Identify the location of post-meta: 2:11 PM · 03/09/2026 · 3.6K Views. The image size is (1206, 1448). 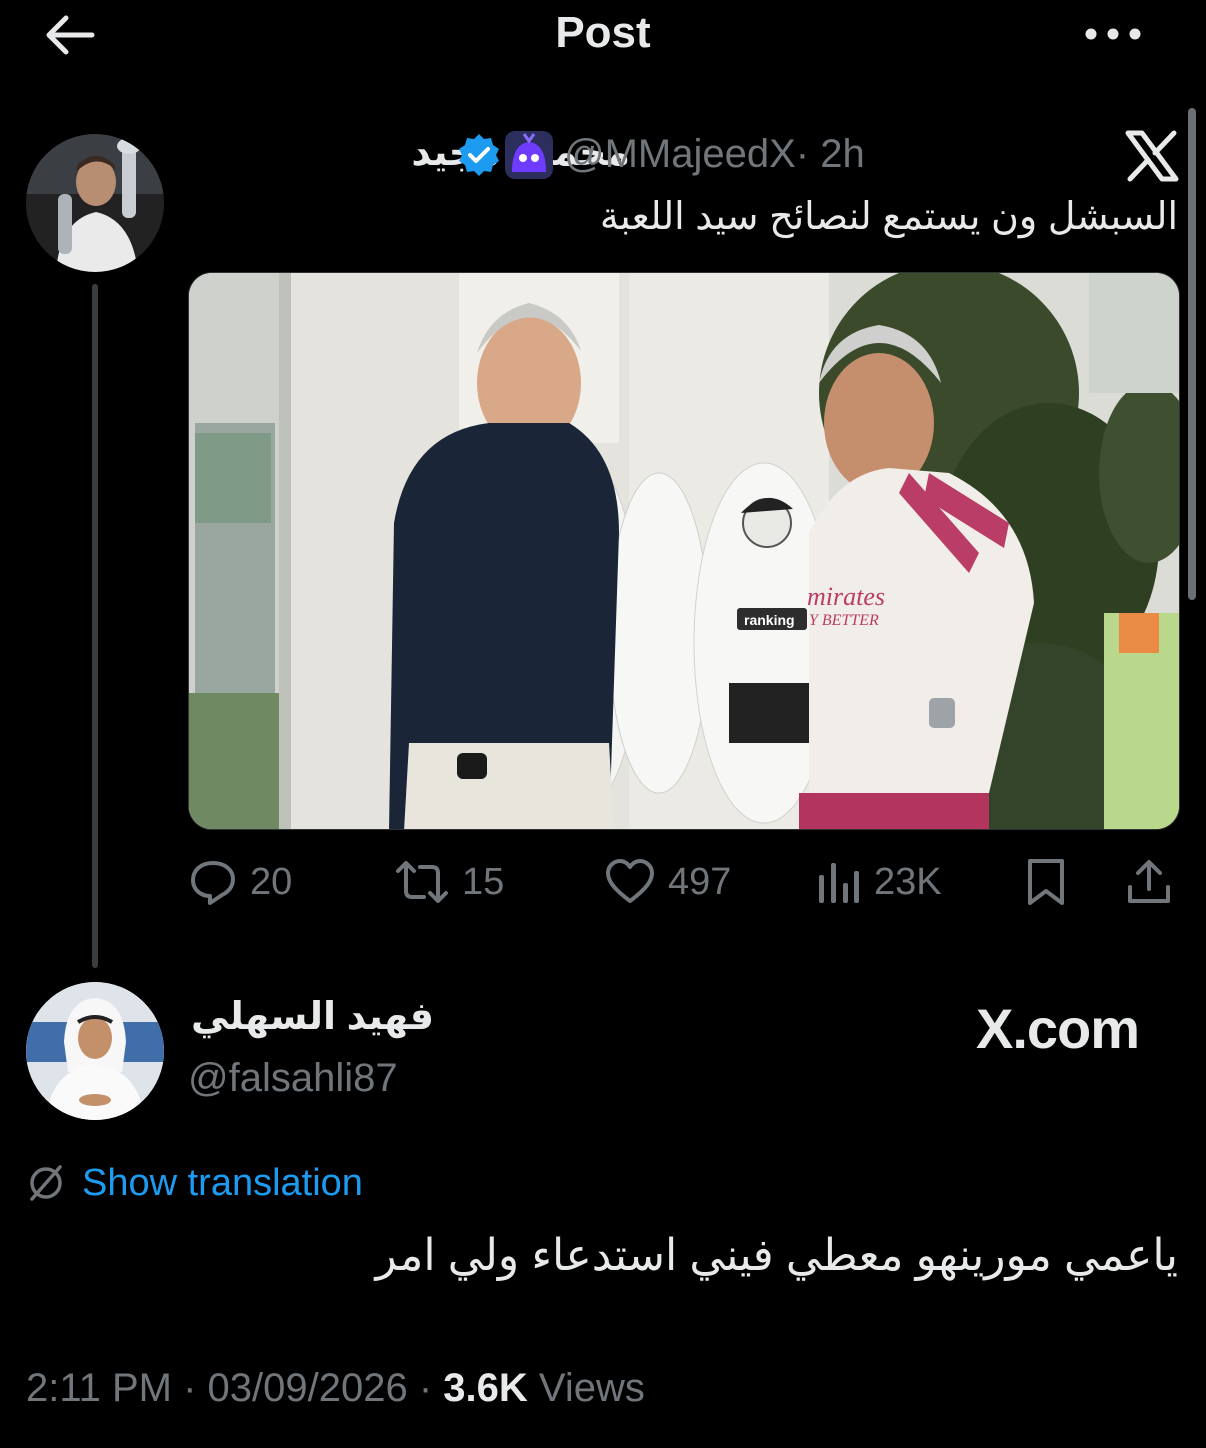
(335, 1388).